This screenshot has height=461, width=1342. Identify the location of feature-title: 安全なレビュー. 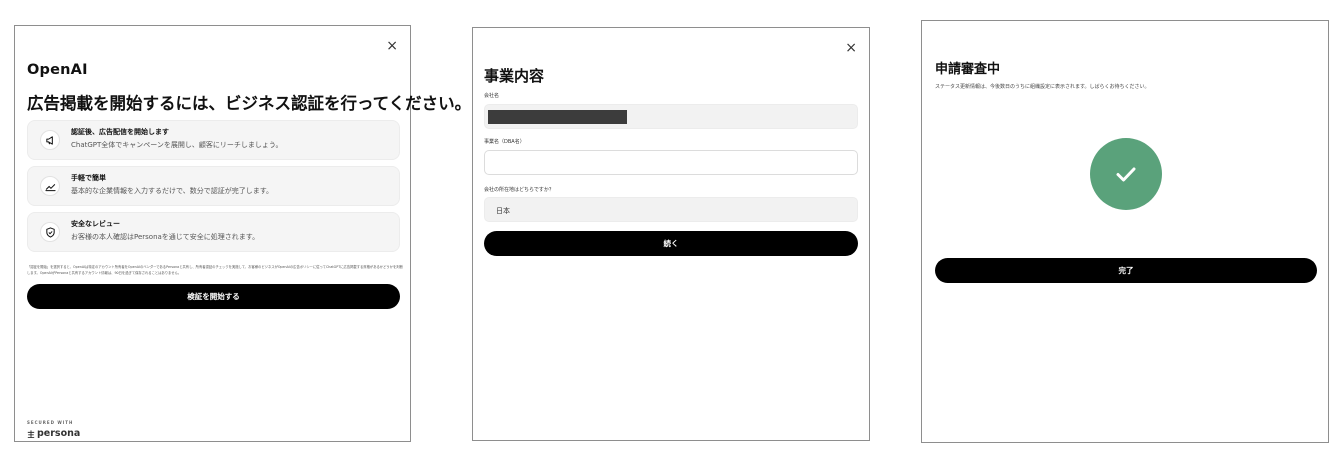
(95, 224).